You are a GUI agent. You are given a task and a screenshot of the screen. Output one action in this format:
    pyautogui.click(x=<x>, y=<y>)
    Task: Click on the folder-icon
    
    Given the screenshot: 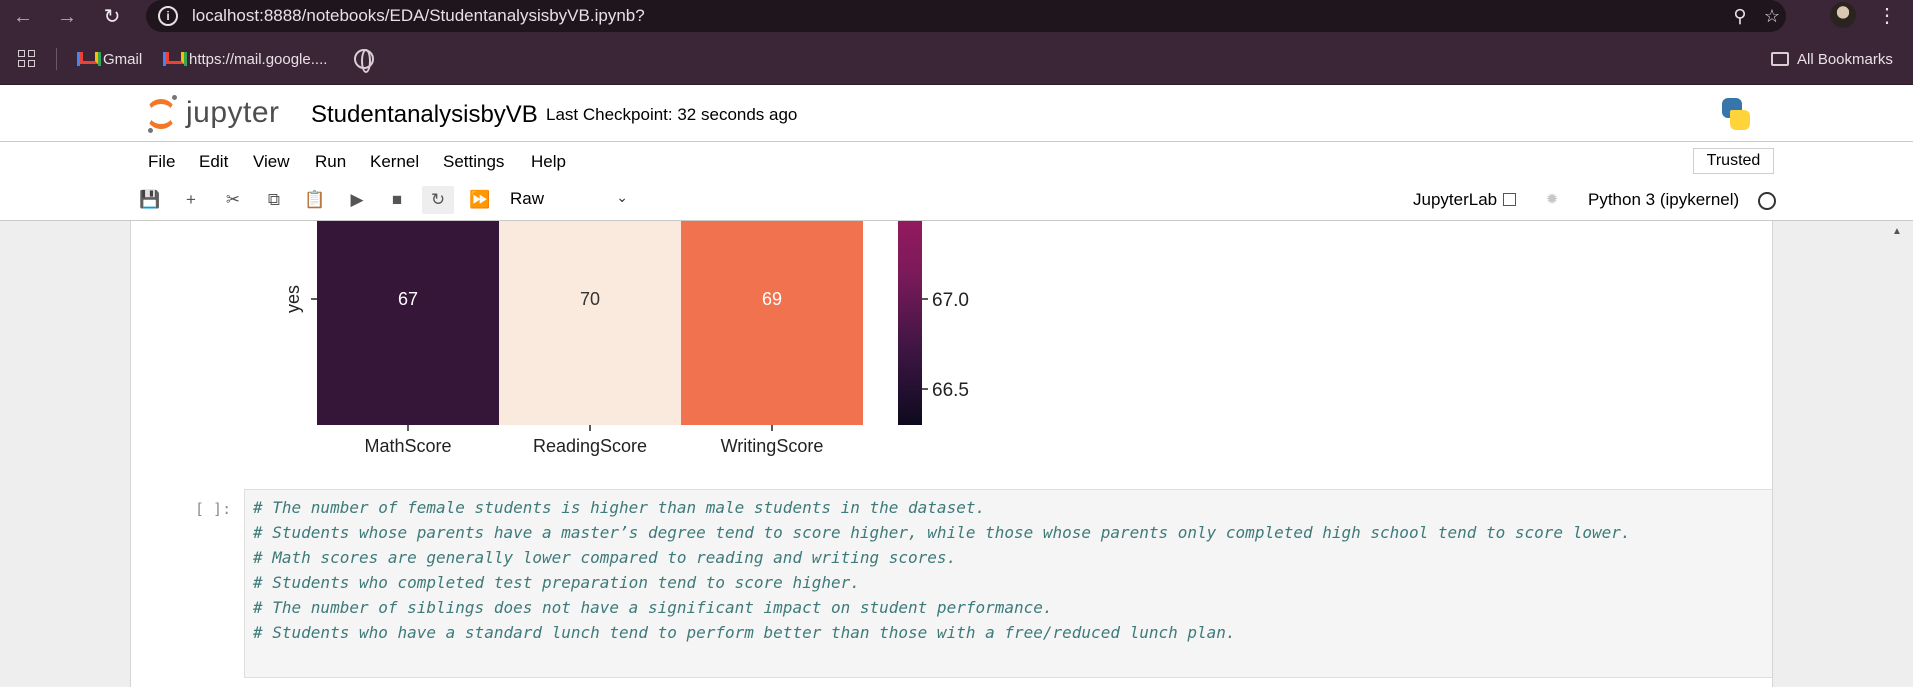 What is the action you would take?
    pyautogui.click(x=1780, y=59)
    